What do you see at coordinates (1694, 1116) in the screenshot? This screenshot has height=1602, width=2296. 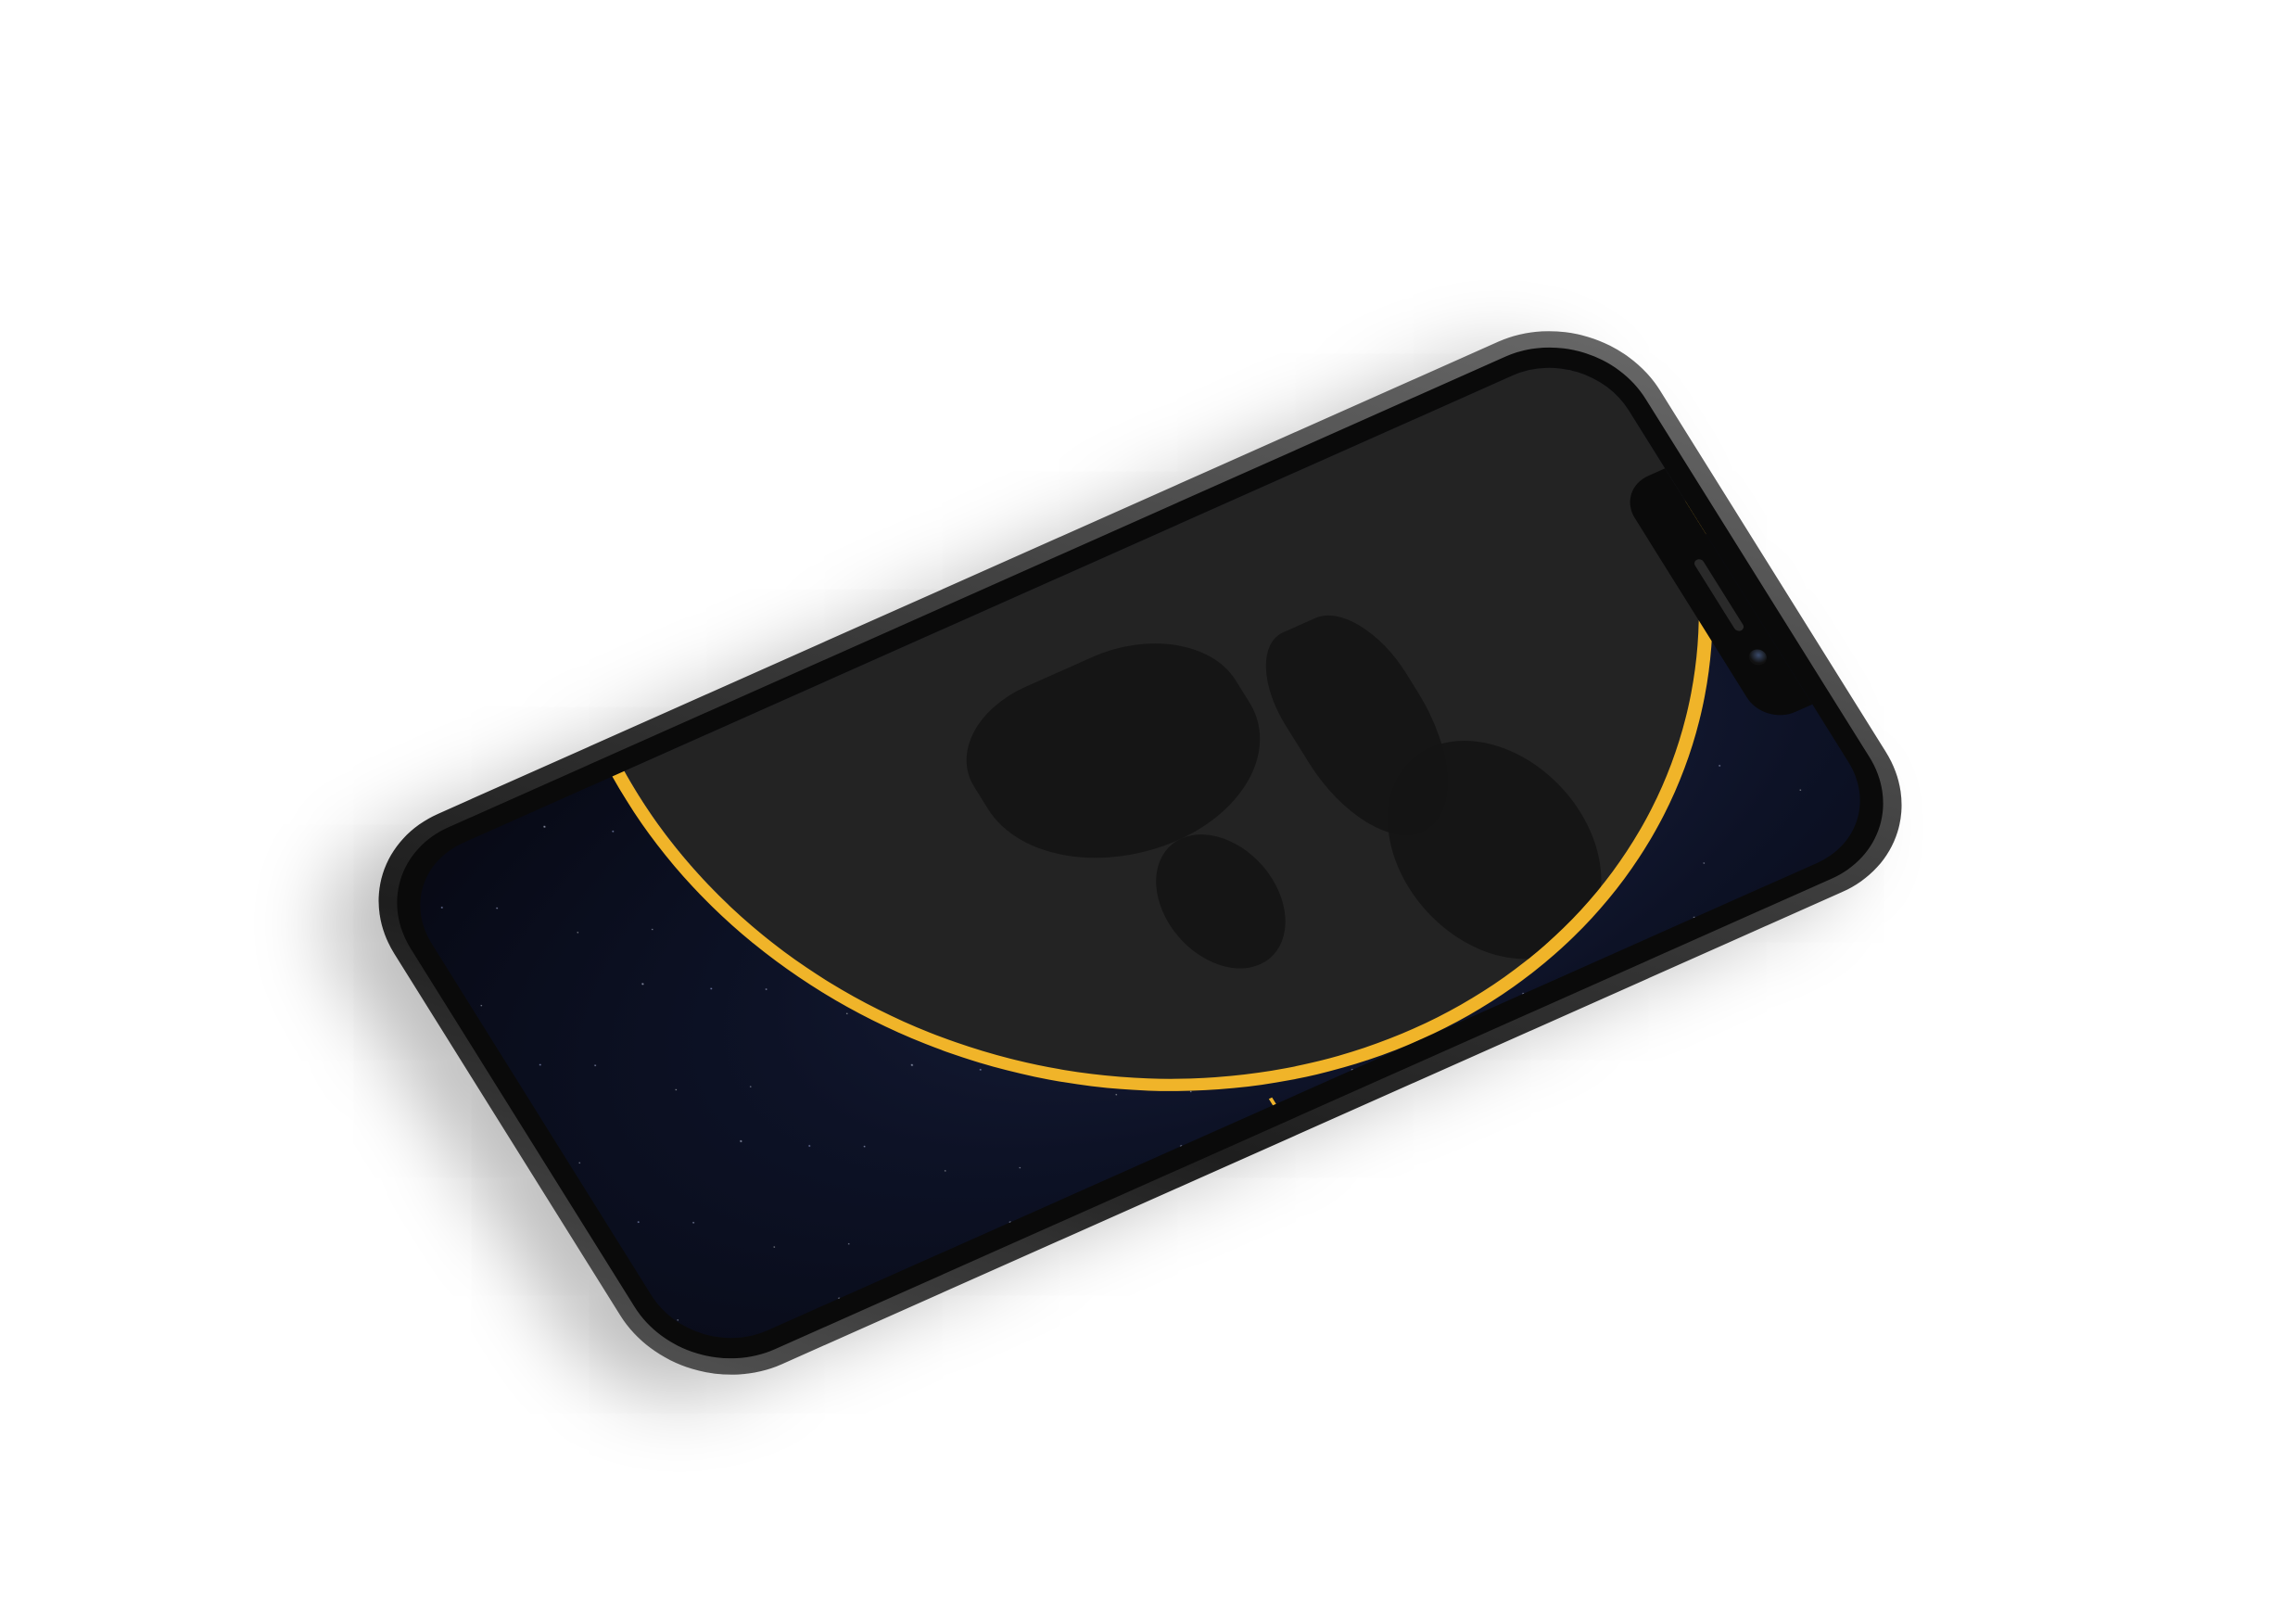 I see `user-name: Loosine` at bounding box center [1694, 1116].